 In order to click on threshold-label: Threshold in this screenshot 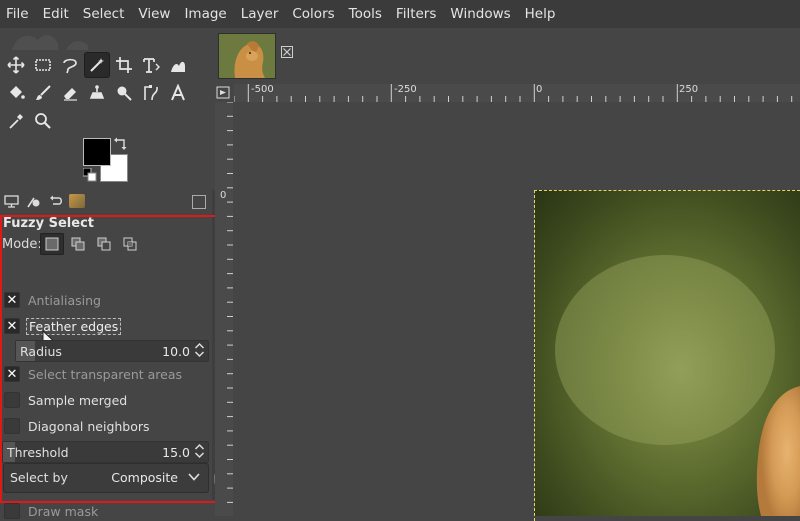, I will do `click(38, 452)`.